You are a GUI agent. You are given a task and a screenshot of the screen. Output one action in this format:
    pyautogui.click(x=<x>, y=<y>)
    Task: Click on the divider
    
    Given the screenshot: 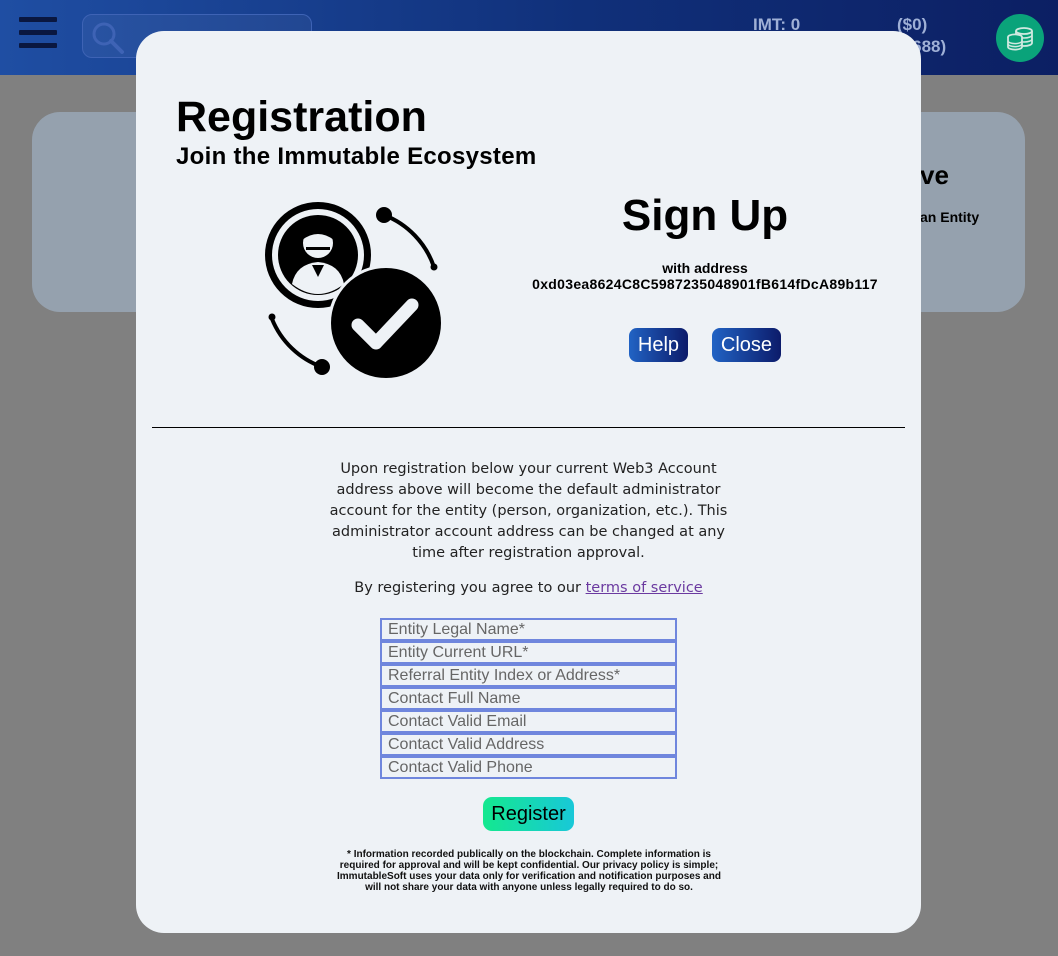 What is the action you would take?
    pyautogui.click(x=528, y=427)
    